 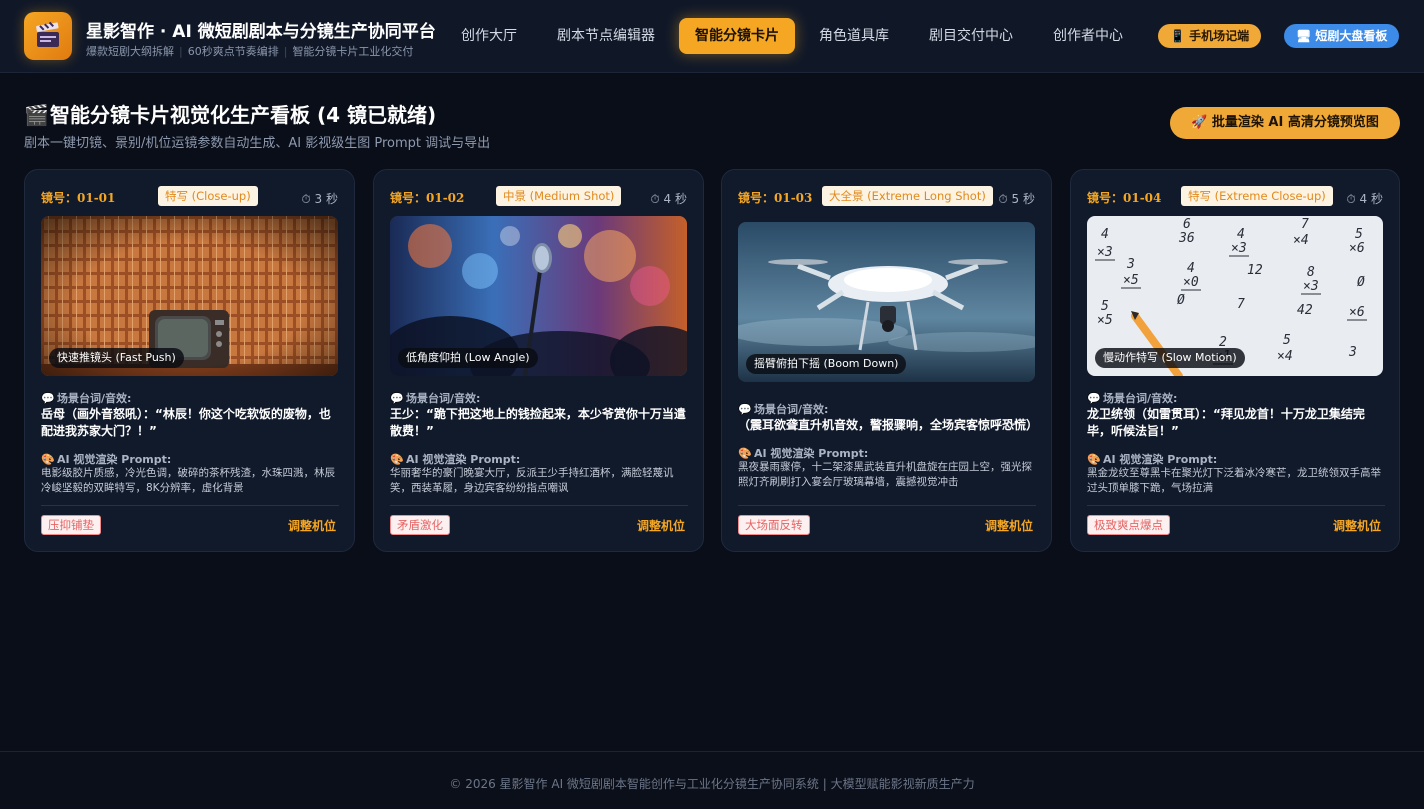 What do you see at coordinates (1016, 198) in the screenshot?
I see `duration: ⏱ 5 秒` at bounding box center [1016, 198].